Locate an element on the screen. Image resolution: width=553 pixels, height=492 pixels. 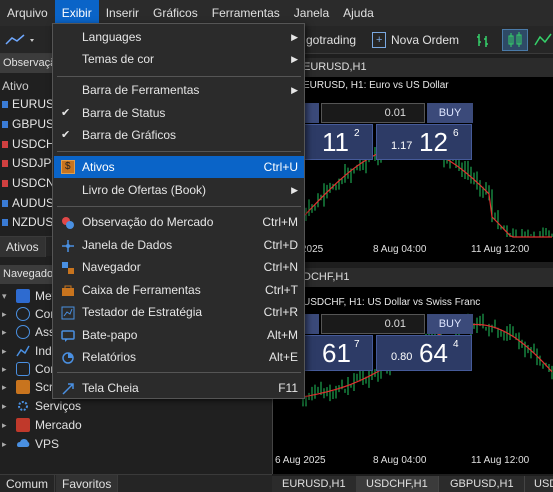
menu-item-shortcut: Alt+M is located at coordinates (282, 335).